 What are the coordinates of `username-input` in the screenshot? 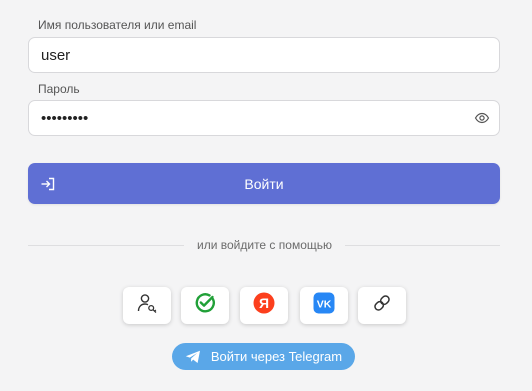 It's located at (264, 55).